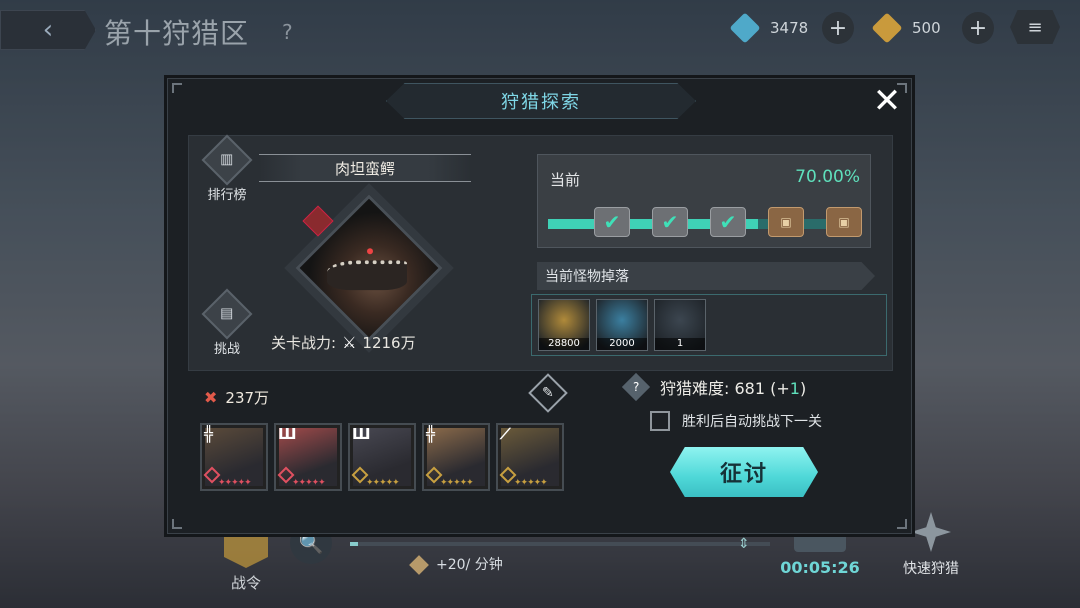 This screenshot has width=1080, height=608. Describe the element at coordinates (227, 313) in the screenshot. I see `challenge-icon: ▤` at that location.